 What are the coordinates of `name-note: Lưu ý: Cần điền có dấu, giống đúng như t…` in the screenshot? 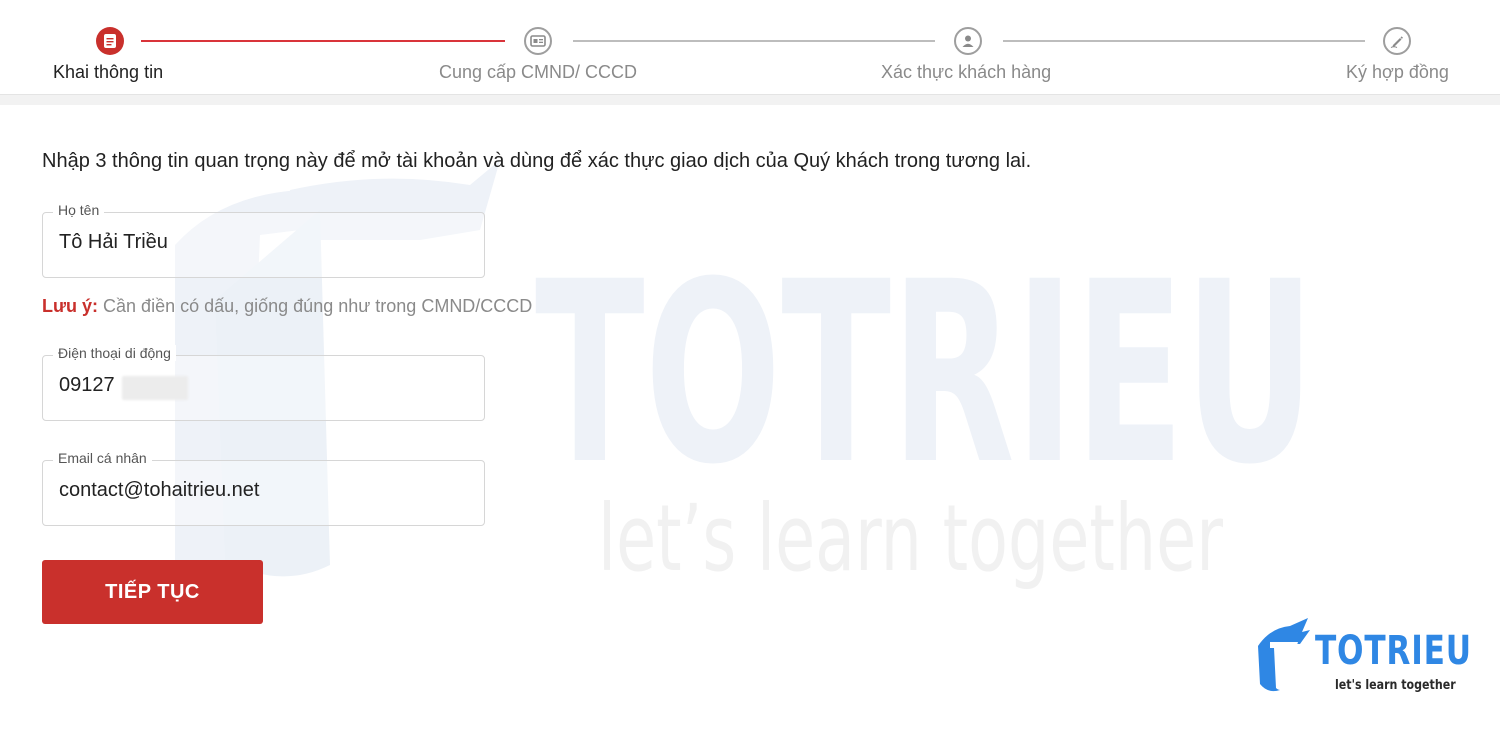 It's located at (287, 306).